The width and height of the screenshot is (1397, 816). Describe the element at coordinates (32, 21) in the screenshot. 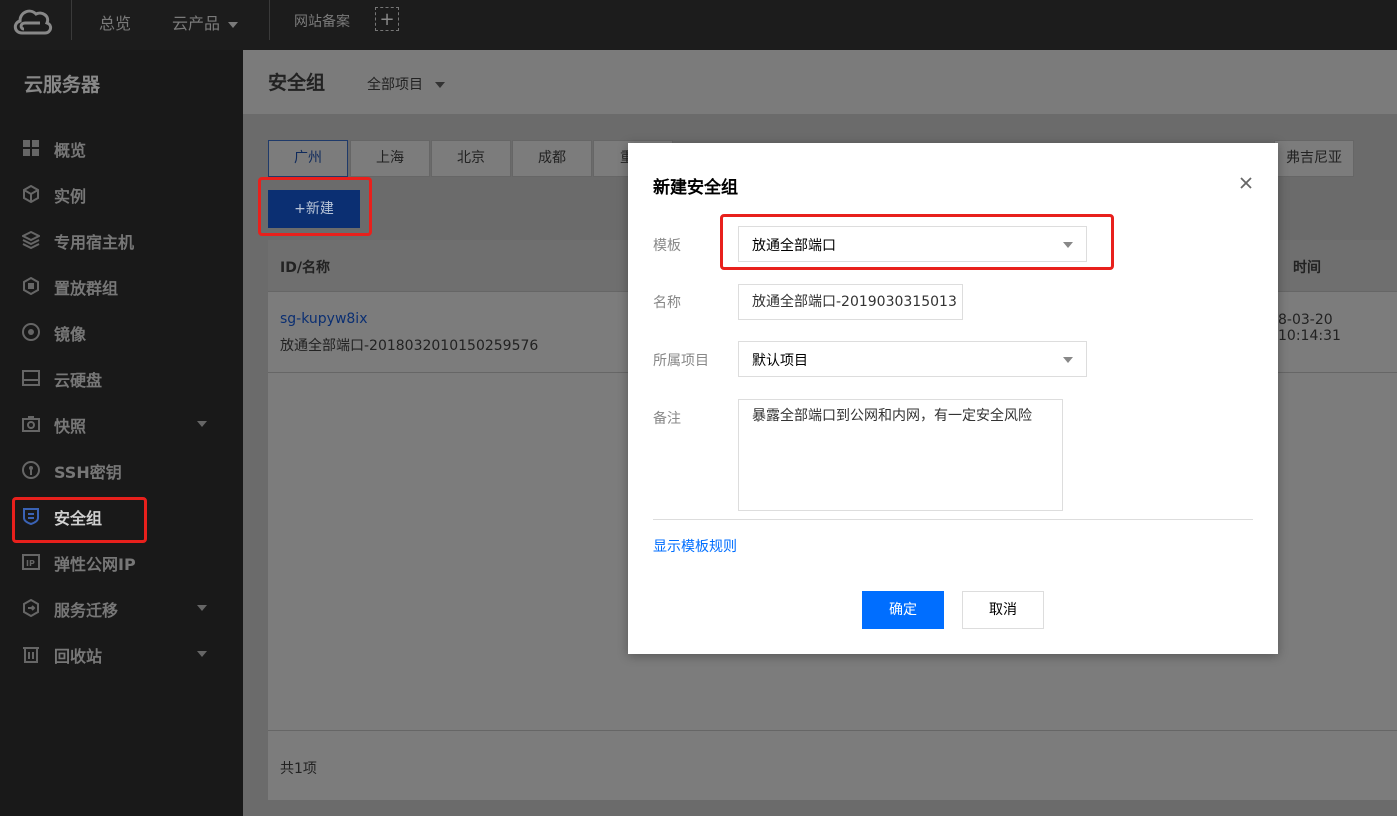

I see `cloud-logo-icon` at that location.